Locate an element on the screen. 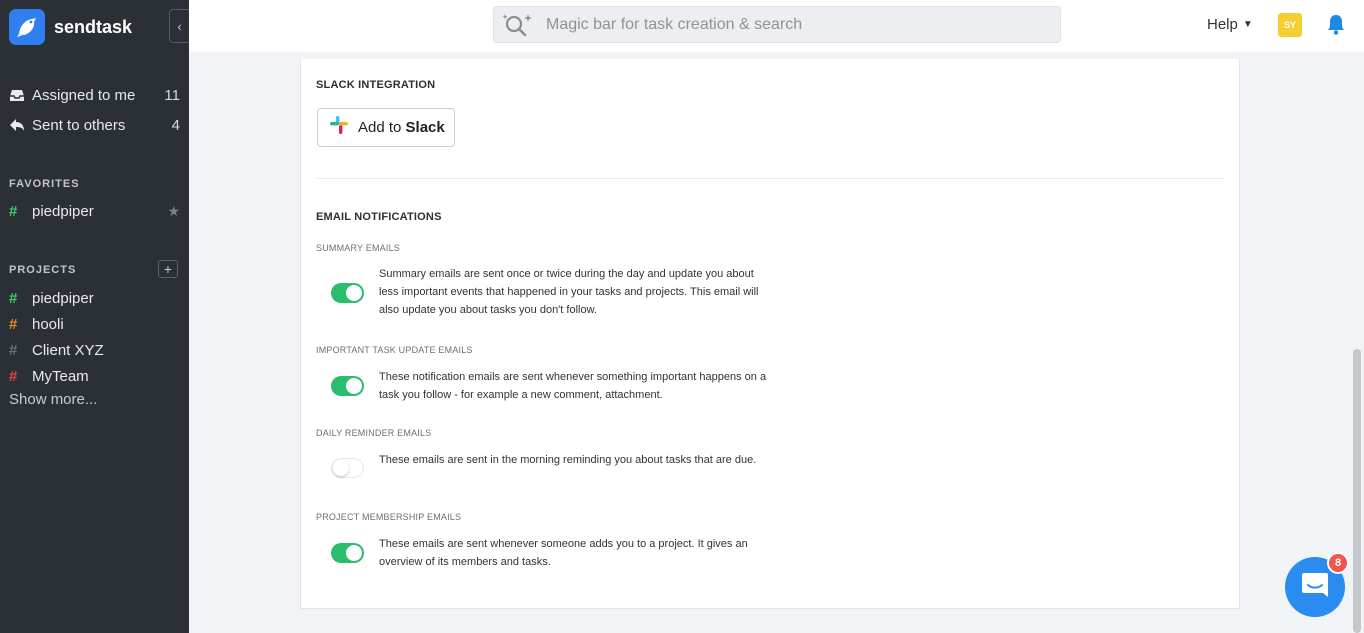  add-project-button: + is located at coordinates (168, 269).